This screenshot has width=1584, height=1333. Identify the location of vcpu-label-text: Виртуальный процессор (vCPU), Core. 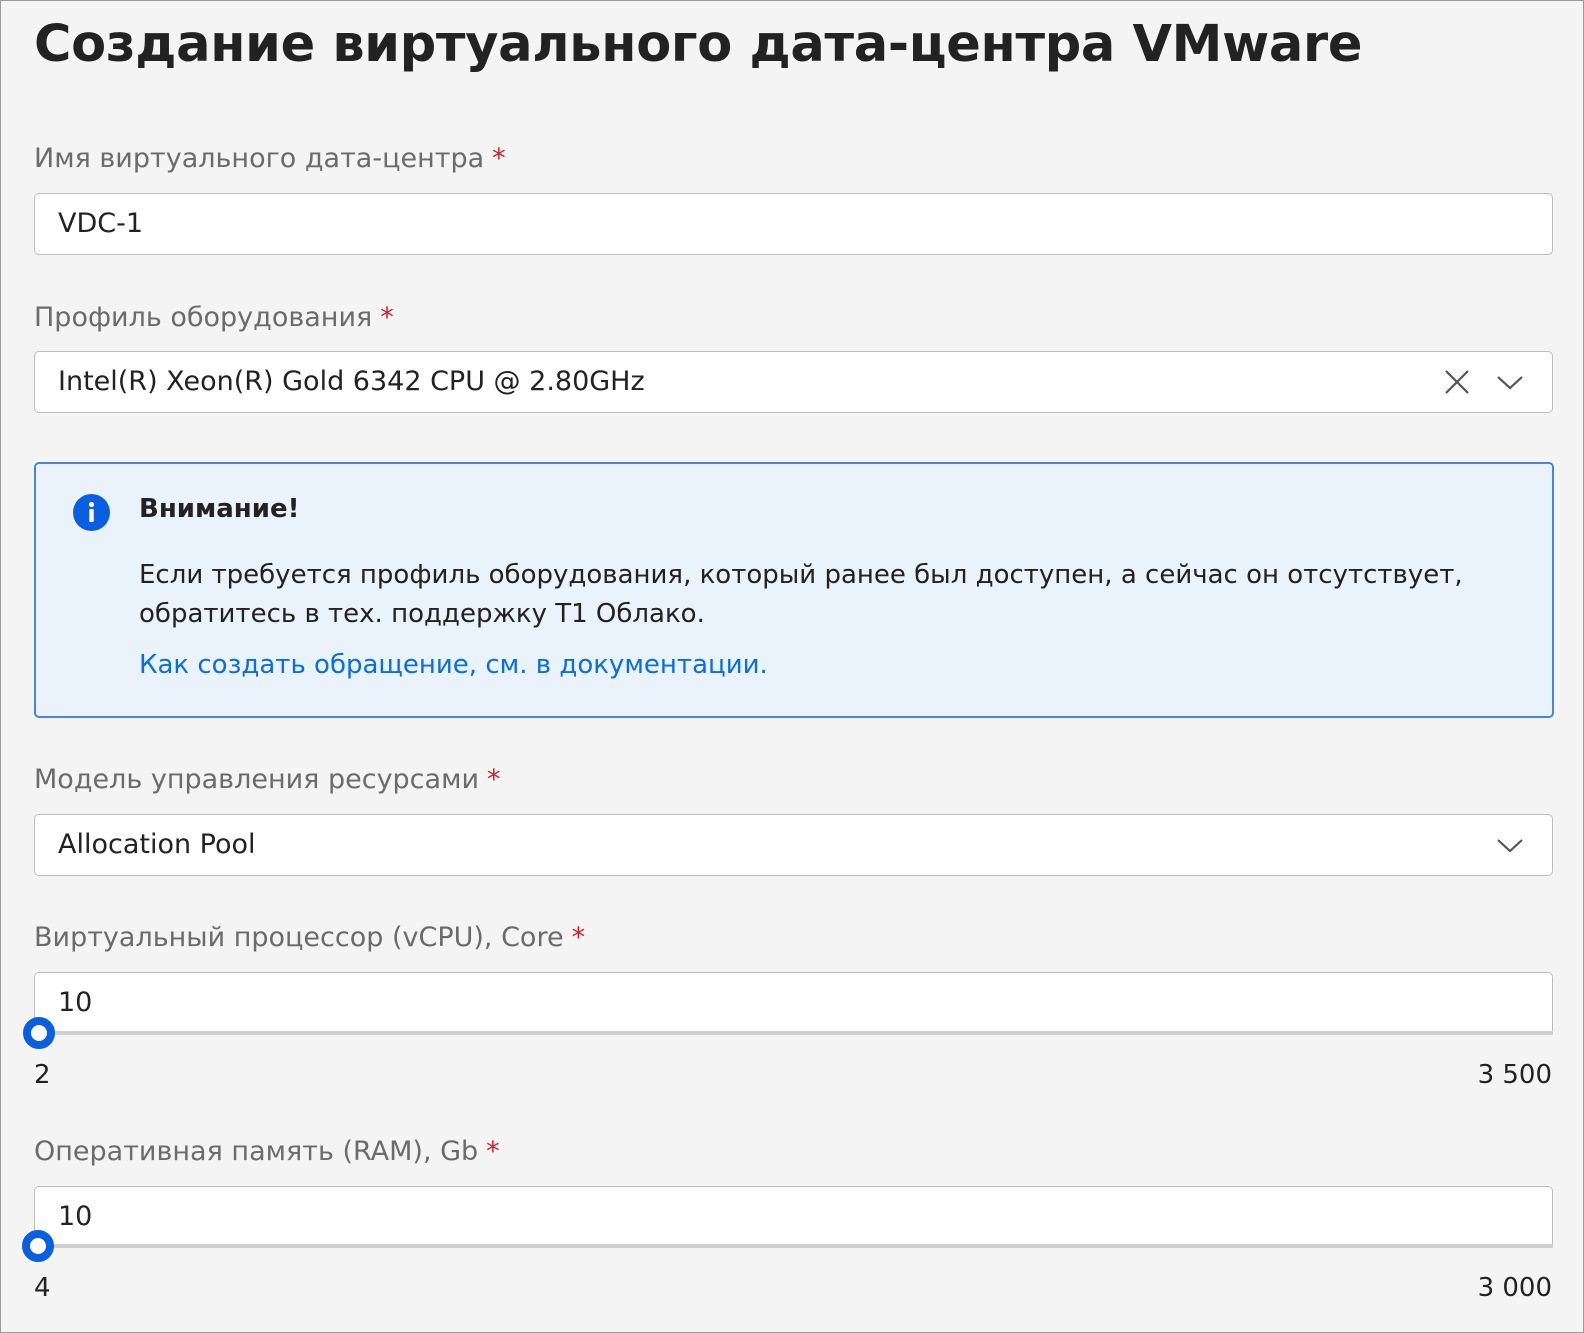
(299, 937).